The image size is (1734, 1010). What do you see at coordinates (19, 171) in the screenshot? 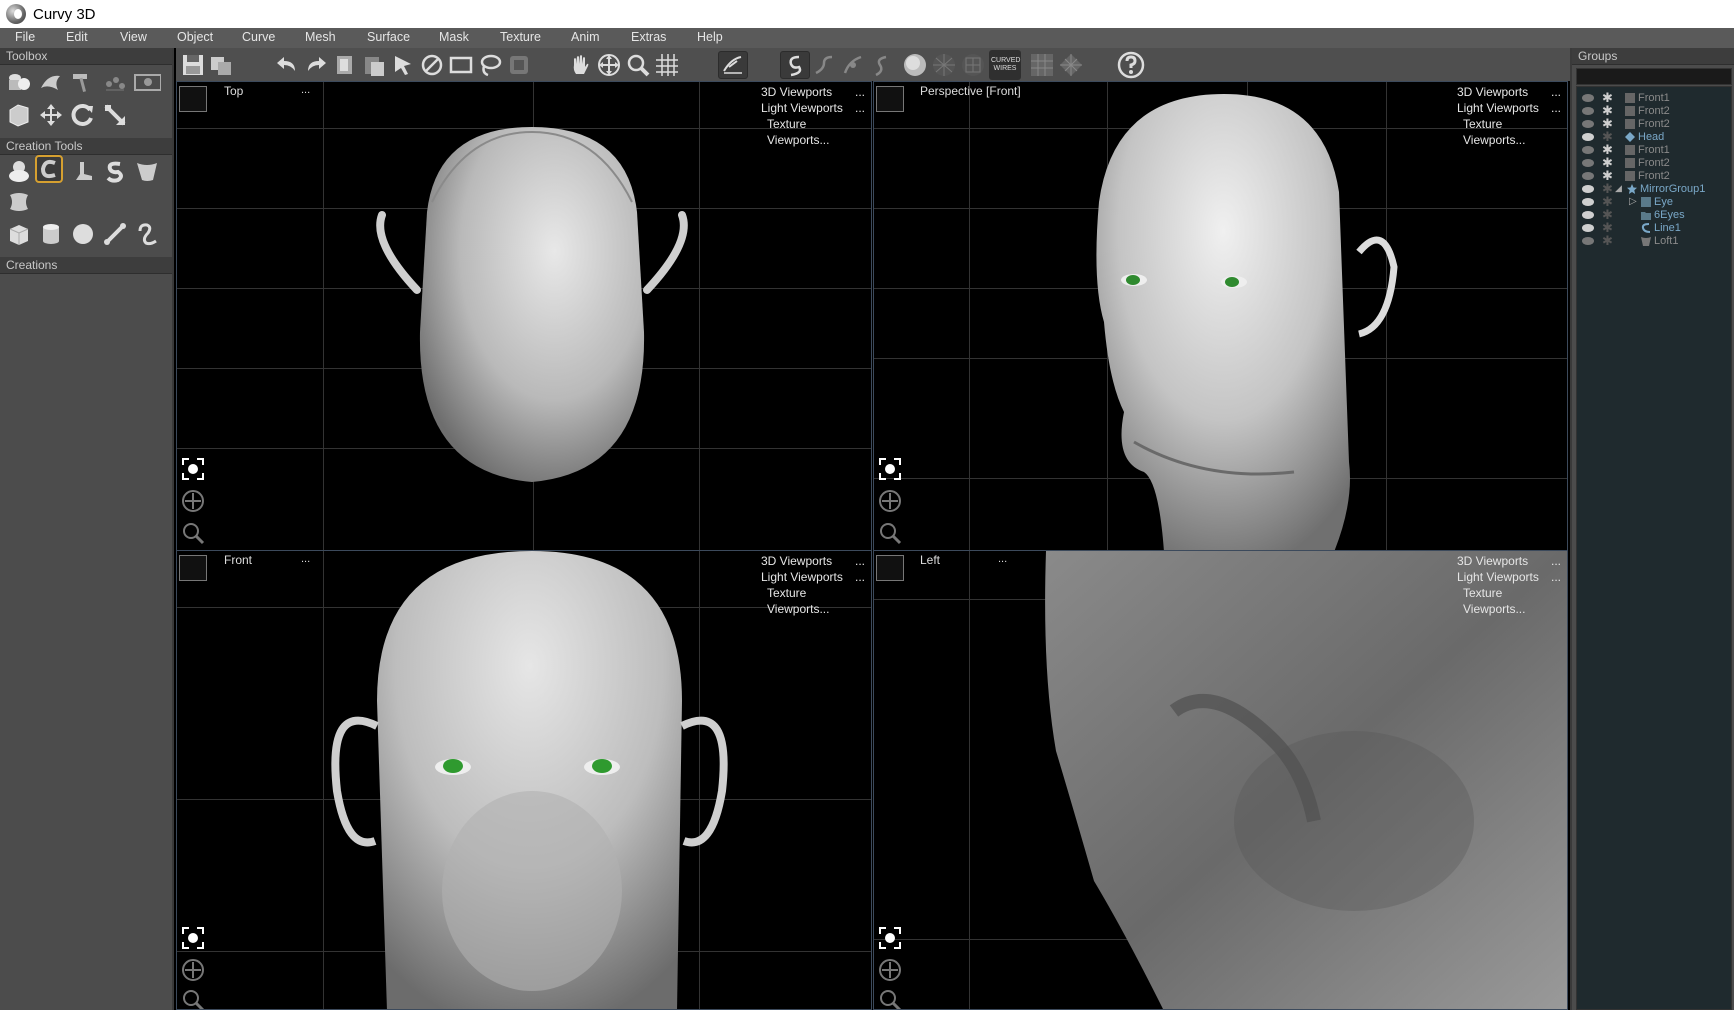
I see `blob-tool-icon` at bounding box center [19, 171].